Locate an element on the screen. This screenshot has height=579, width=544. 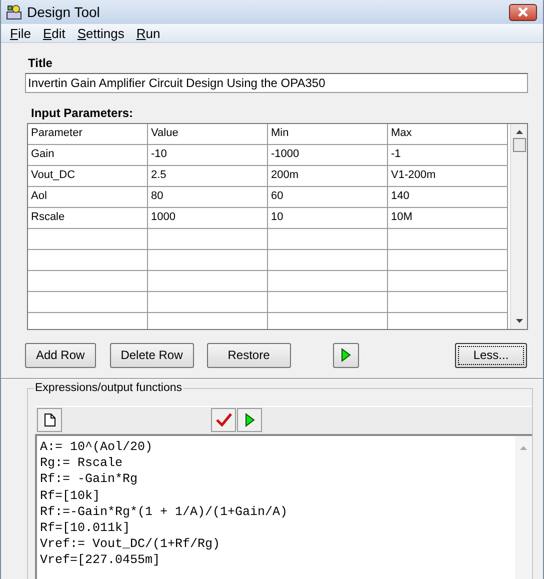
close-button is located at coordinates (523, 12).